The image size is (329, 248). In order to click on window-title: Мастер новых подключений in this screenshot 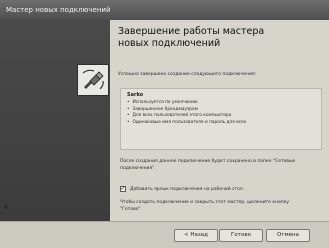, I will do `click(58, 10)`.